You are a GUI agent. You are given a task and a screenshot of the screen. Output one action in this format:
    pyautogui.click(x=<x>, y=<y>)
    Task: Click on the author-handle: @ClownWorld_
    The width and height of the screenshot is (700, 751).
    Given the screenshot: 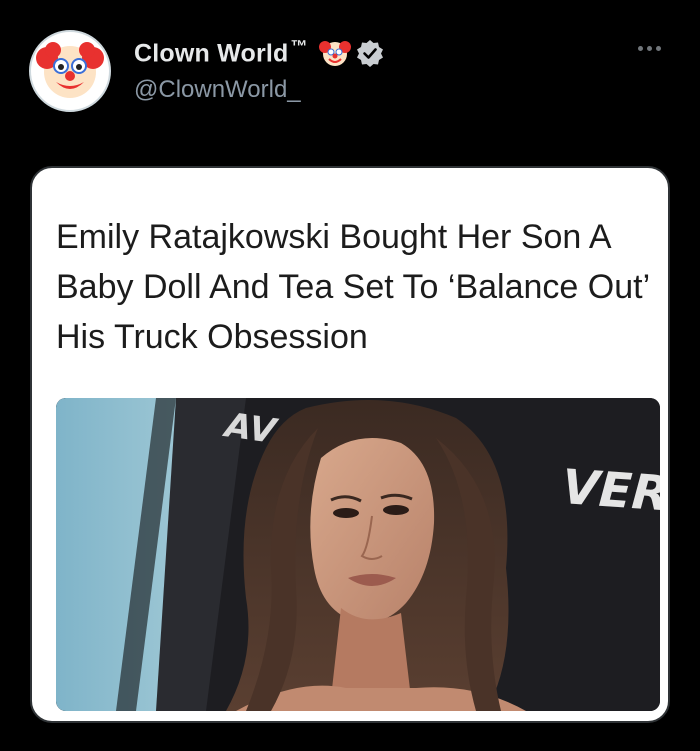 What is the action you would take?
    pyautogui.click(x=217, y=90)
    